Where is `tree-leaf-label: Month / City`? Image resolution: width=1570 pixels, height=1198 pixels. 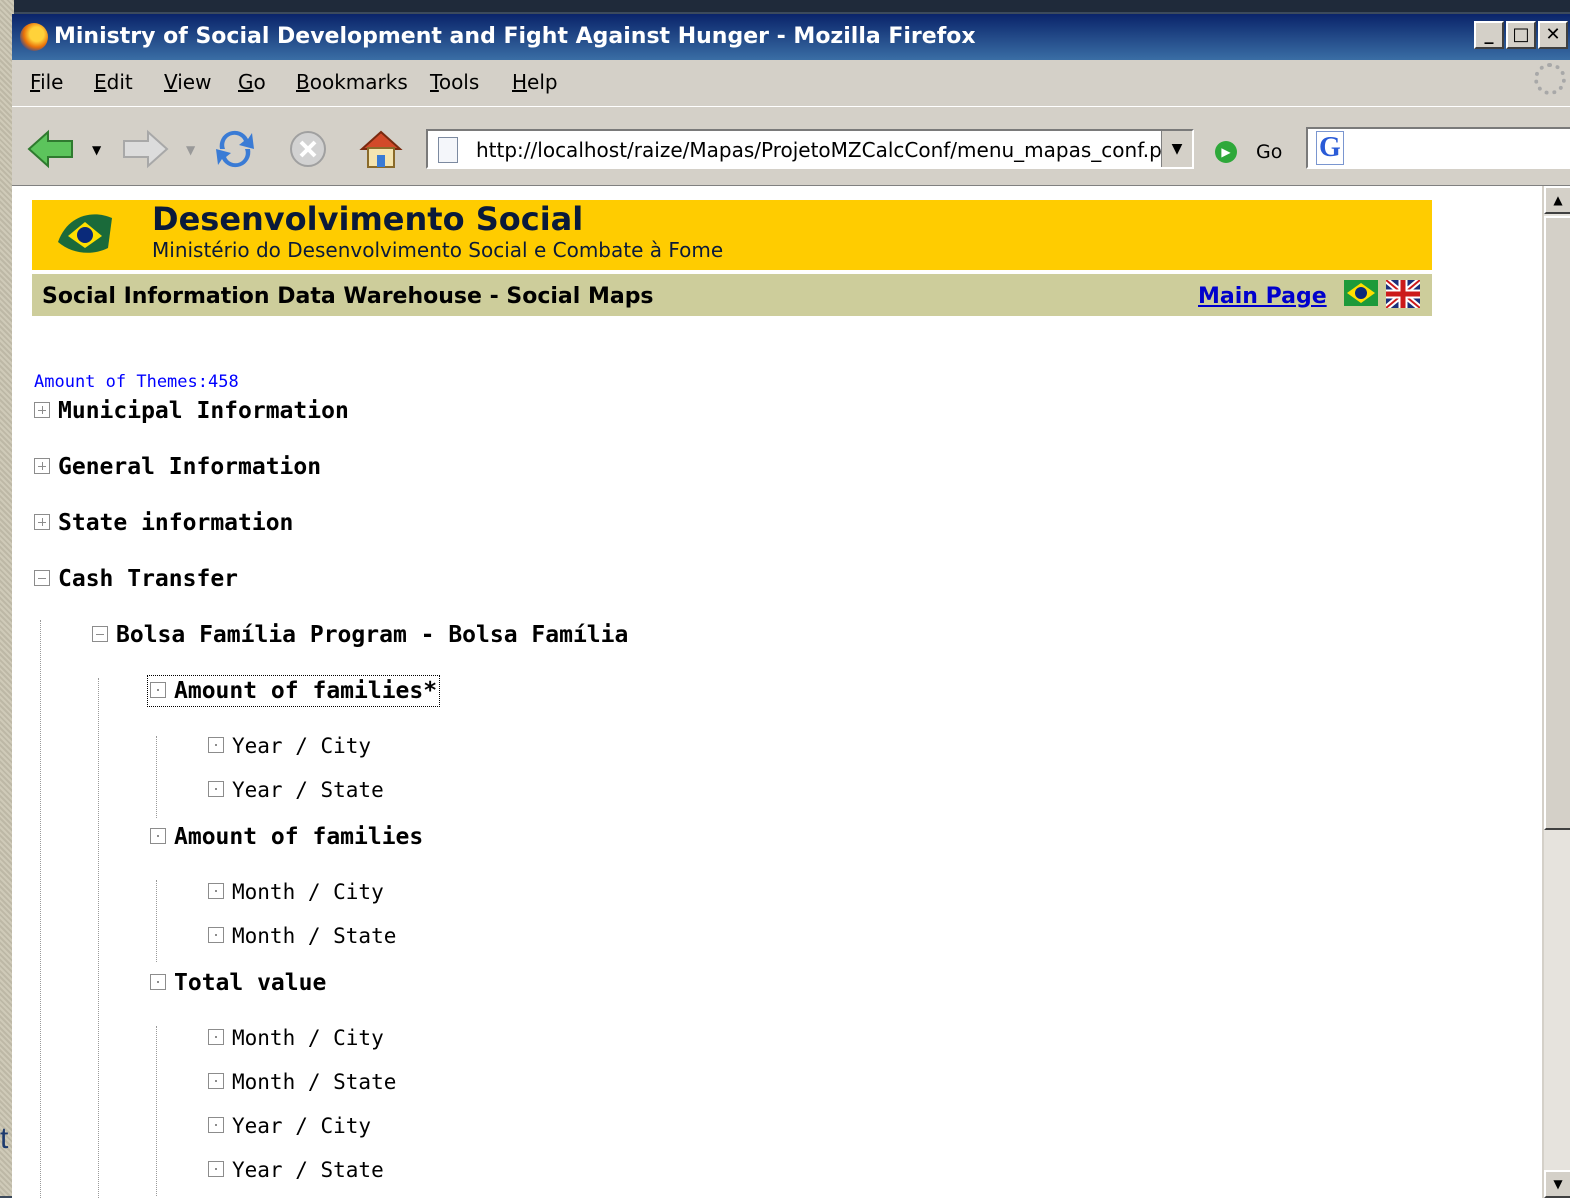 tree-leaf-label: Month / City is located at coordinates (308, 1038).